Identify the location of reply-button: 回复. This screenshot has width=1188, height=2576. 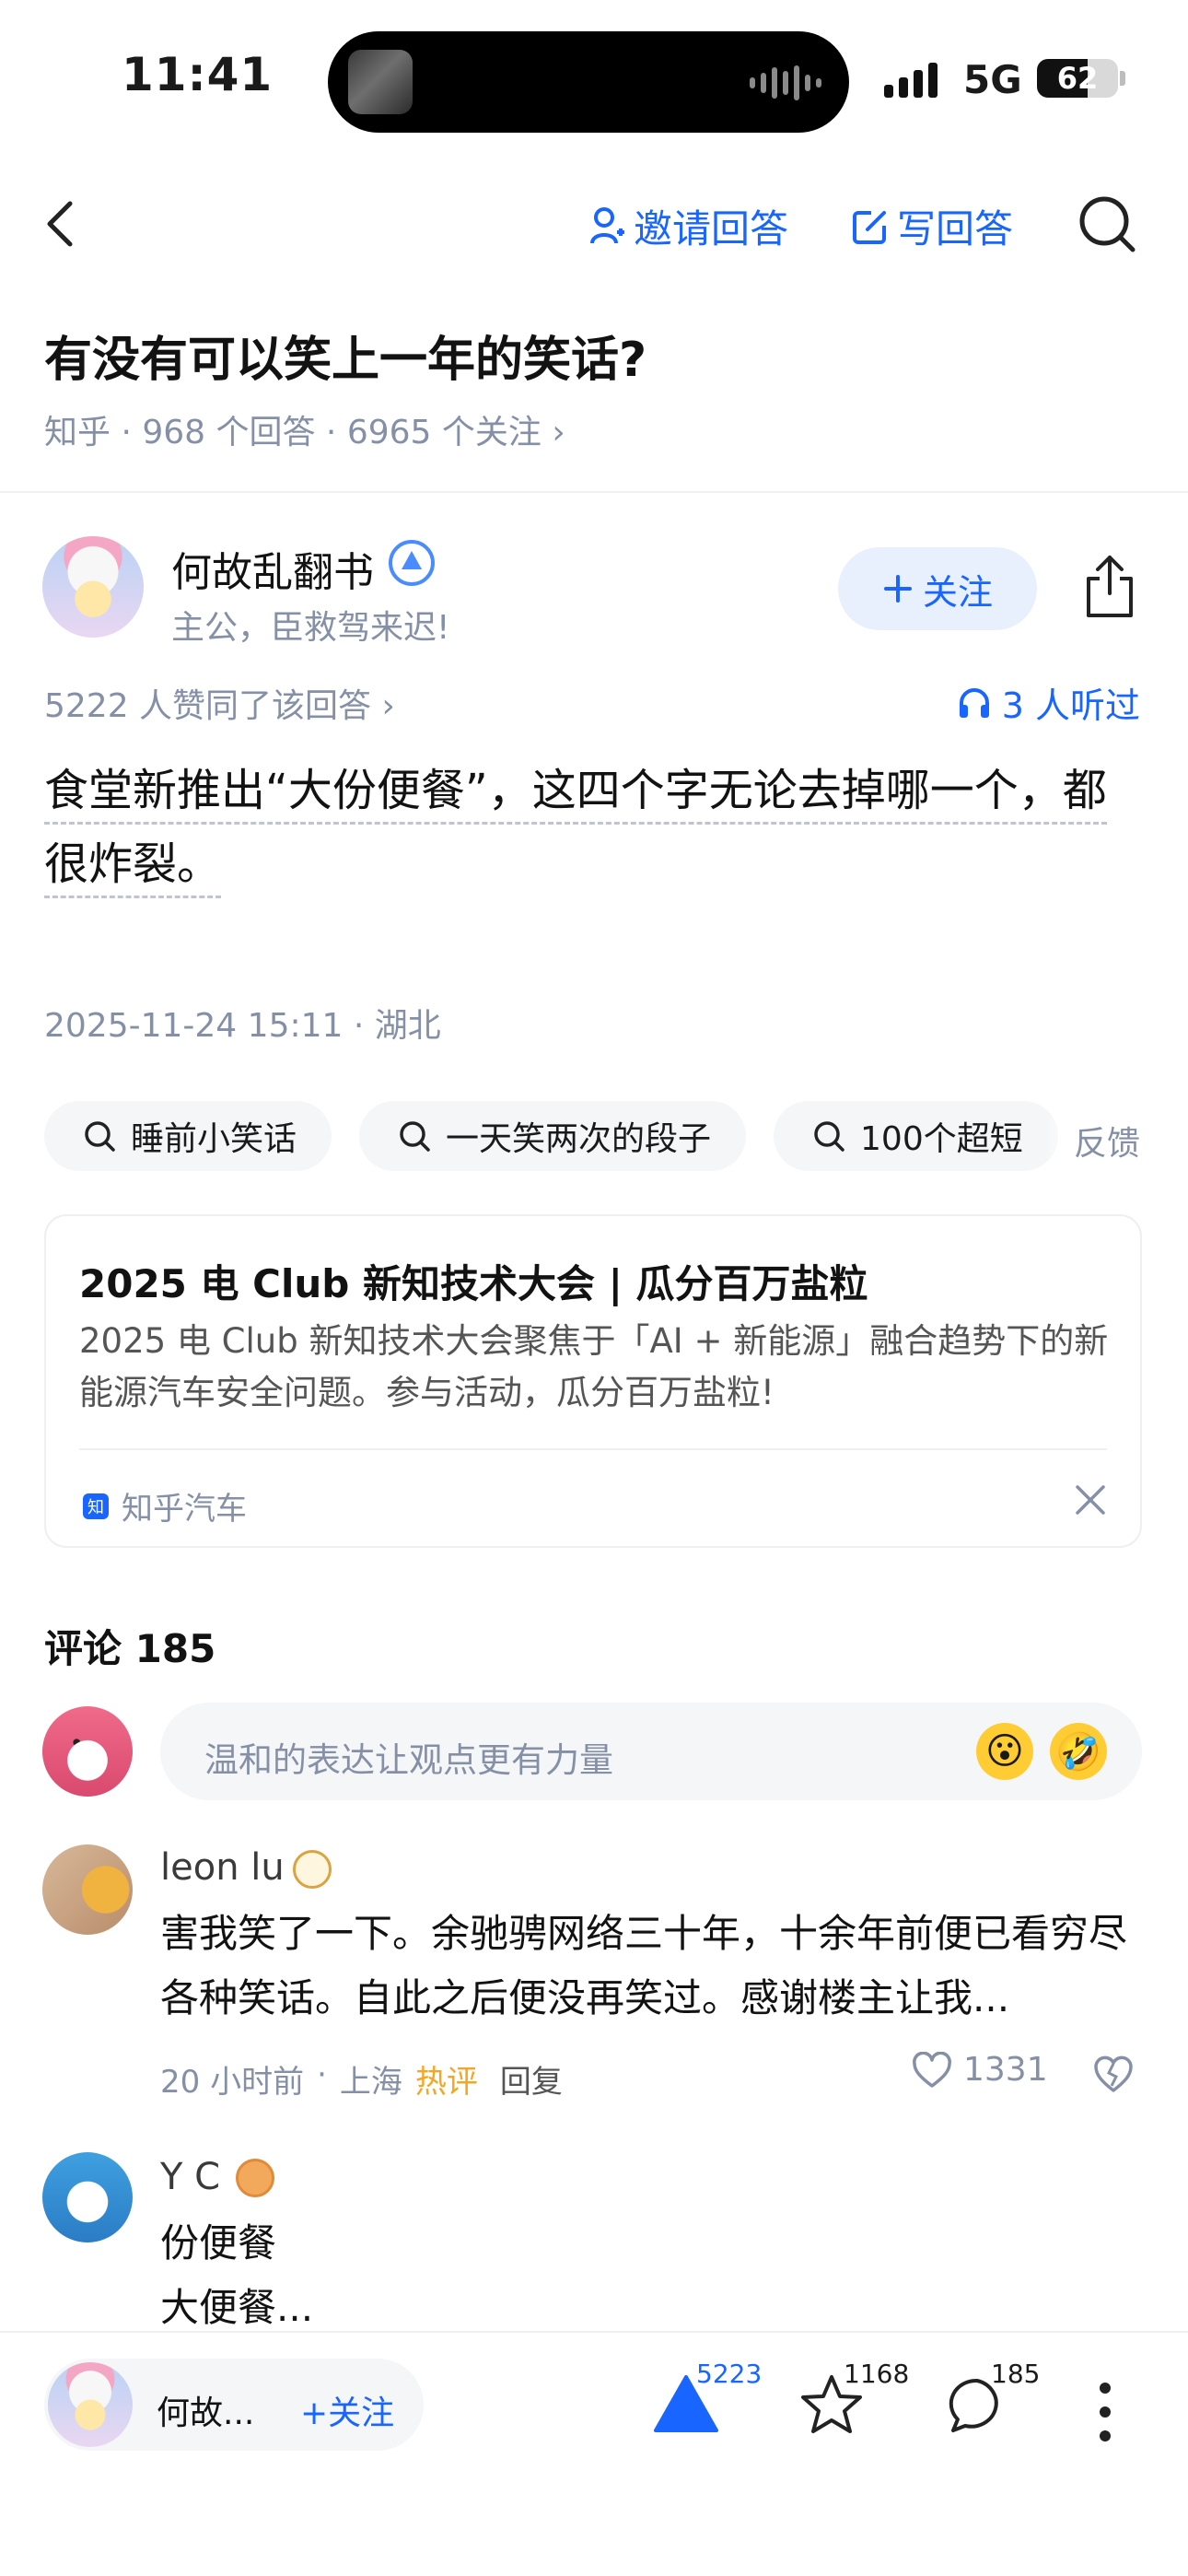
(531, 2079).